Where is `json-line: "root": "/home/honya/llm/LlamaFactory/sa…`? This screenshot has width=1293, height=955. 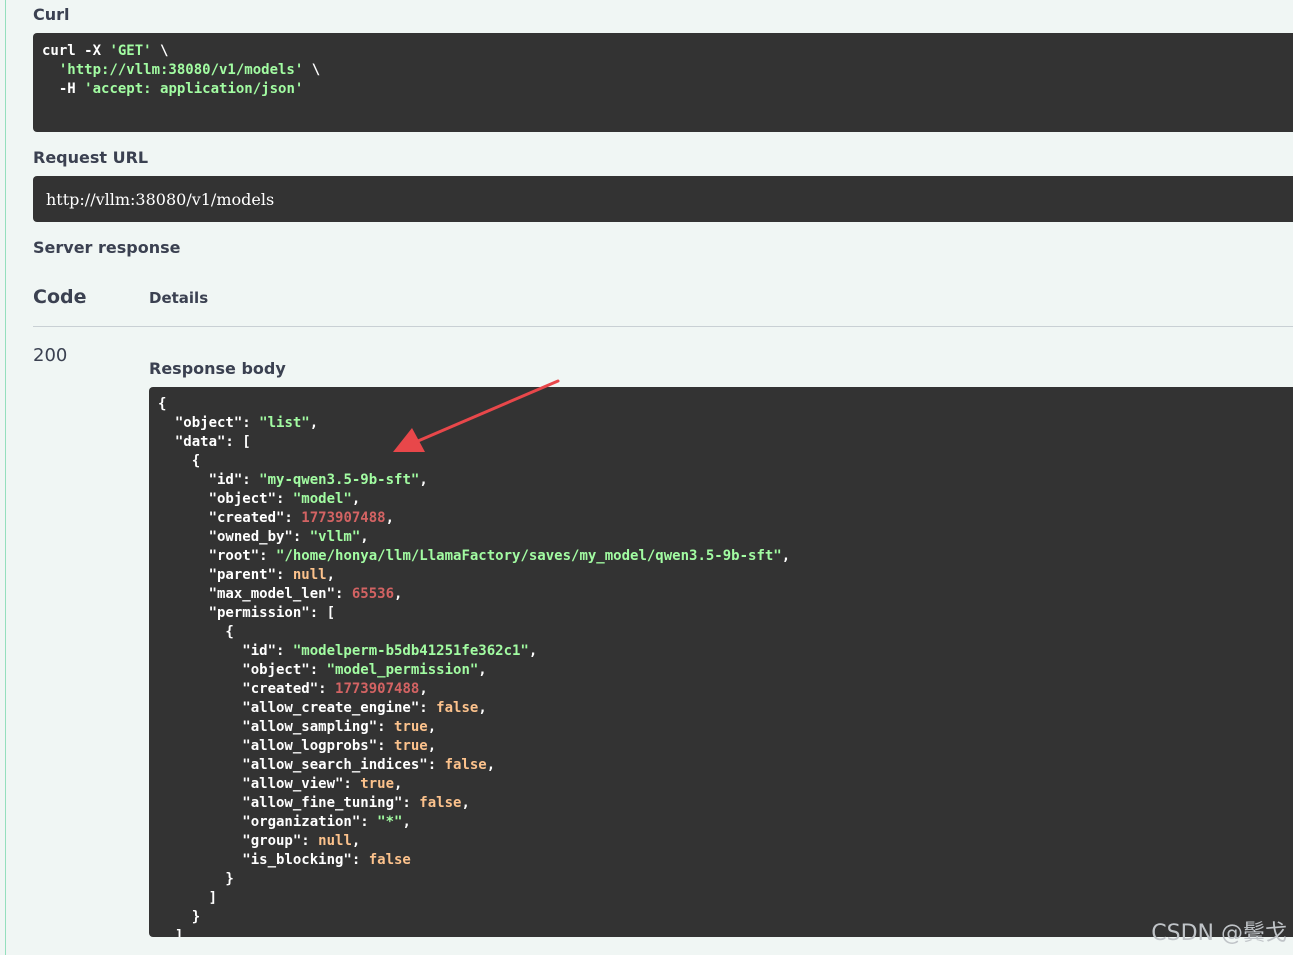 json-line: "root": "/home/honya/llm/LlamaFactory/sa… is located at coordinates (474, 556).